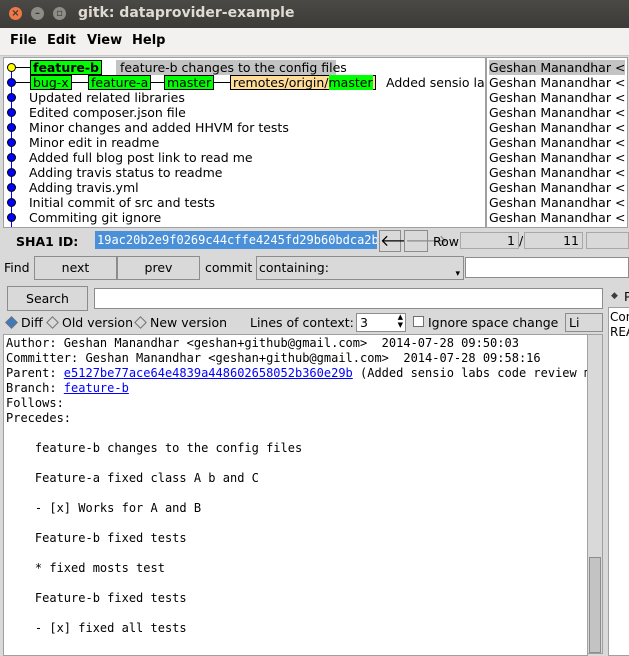  Describe the element at coordinates (51, 82) in the screenshot. I see `branch-tag-bug-x: bug-x` at that location.